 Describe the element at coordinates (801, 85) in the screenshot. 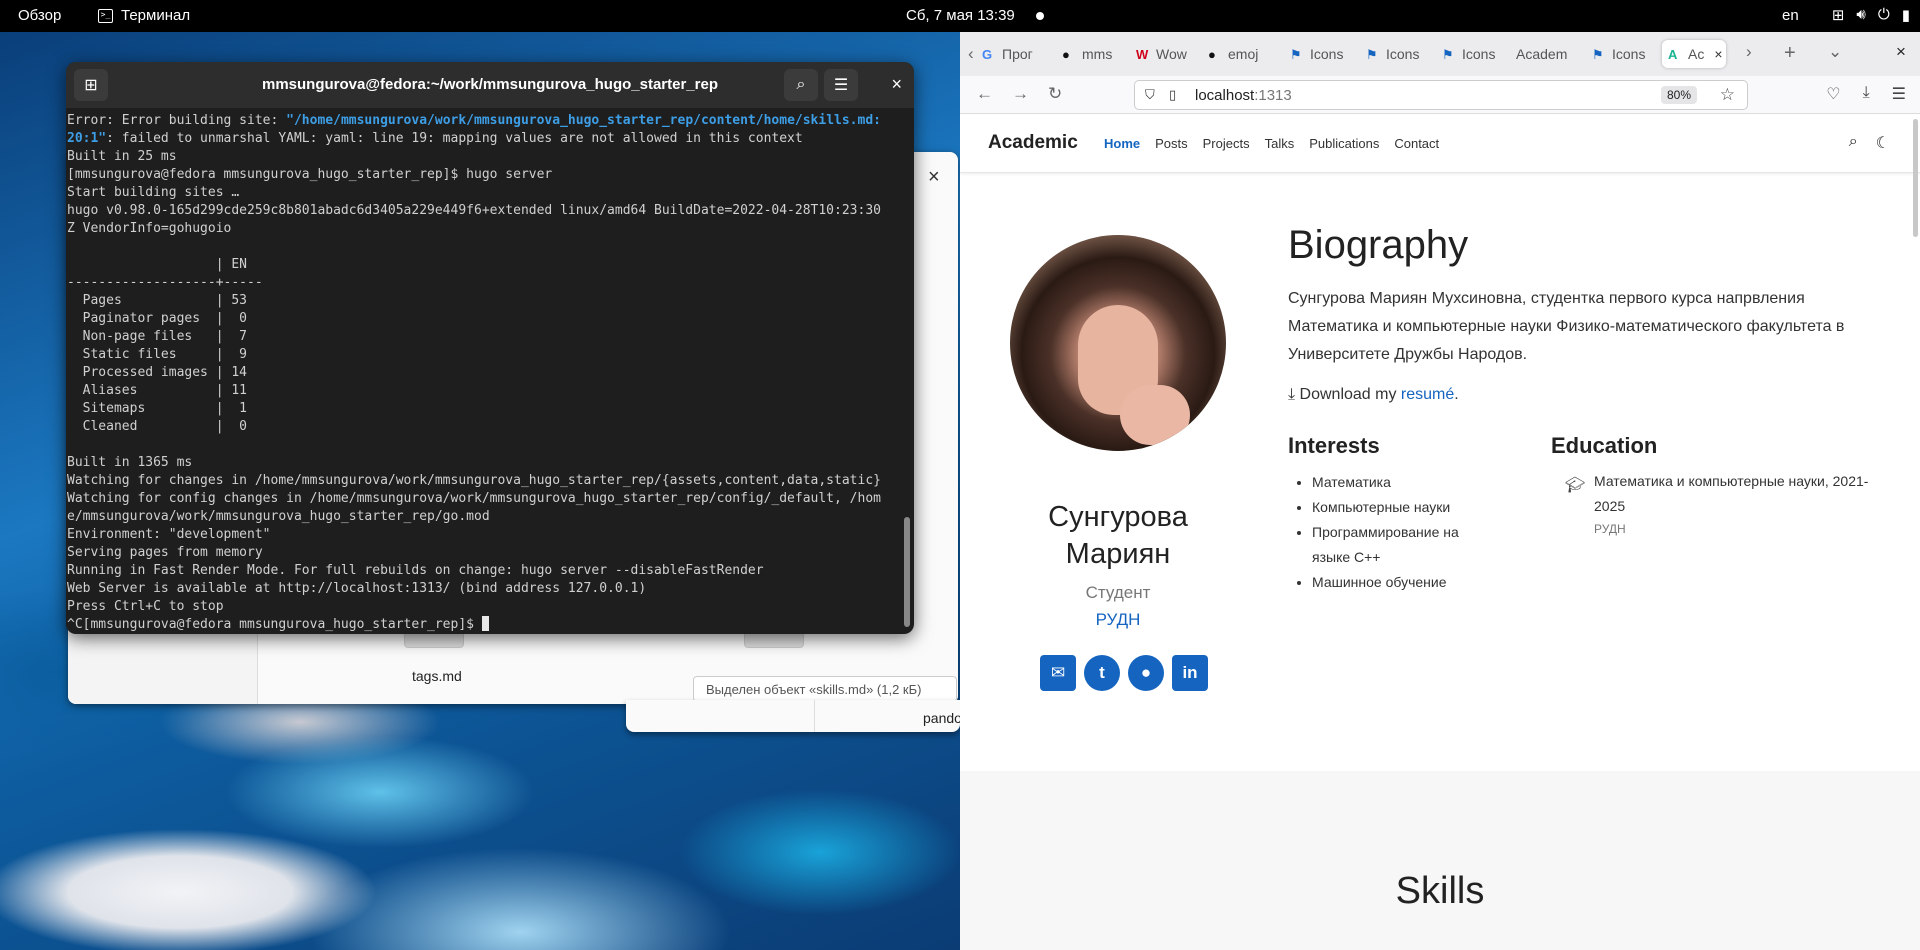

I see `search-button: ⌕` at that location.